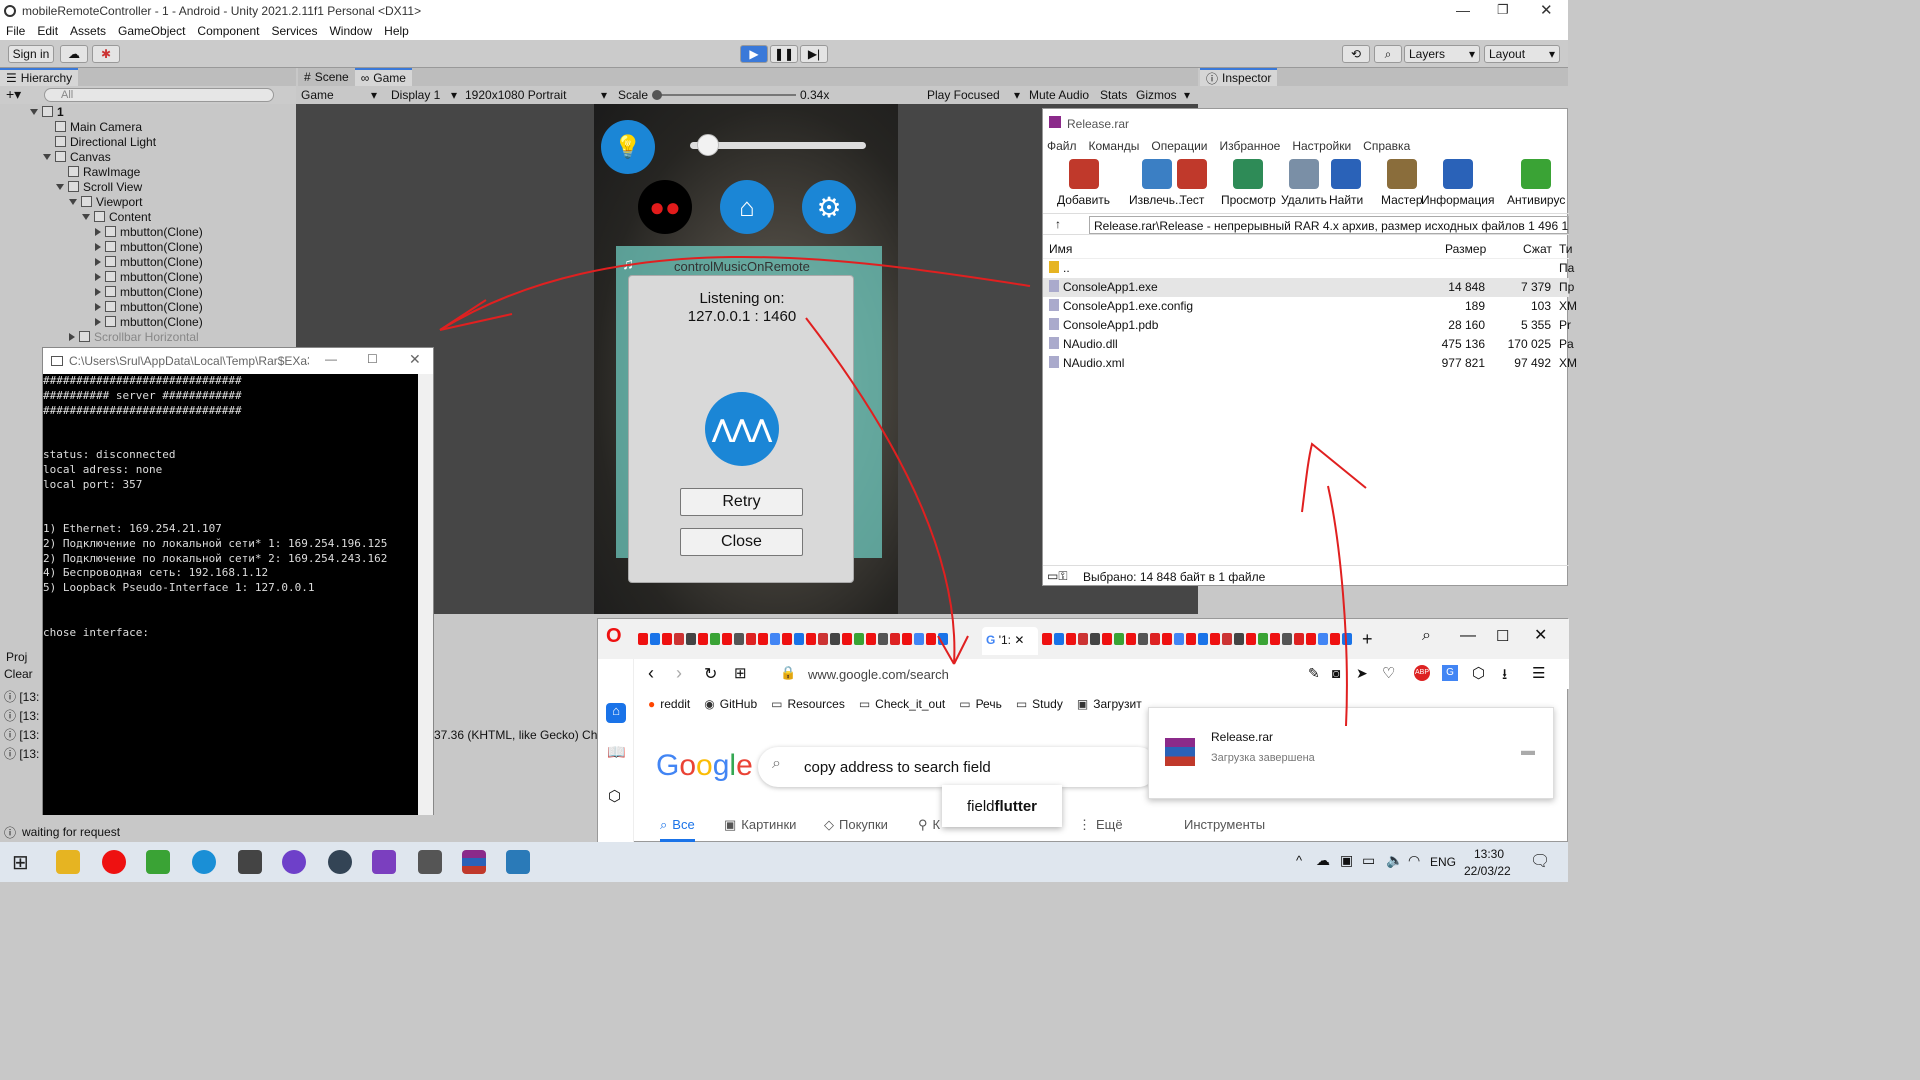 The image size is (1920, 1080). I want to click on collab-icon: ✱, so click(106, 54).